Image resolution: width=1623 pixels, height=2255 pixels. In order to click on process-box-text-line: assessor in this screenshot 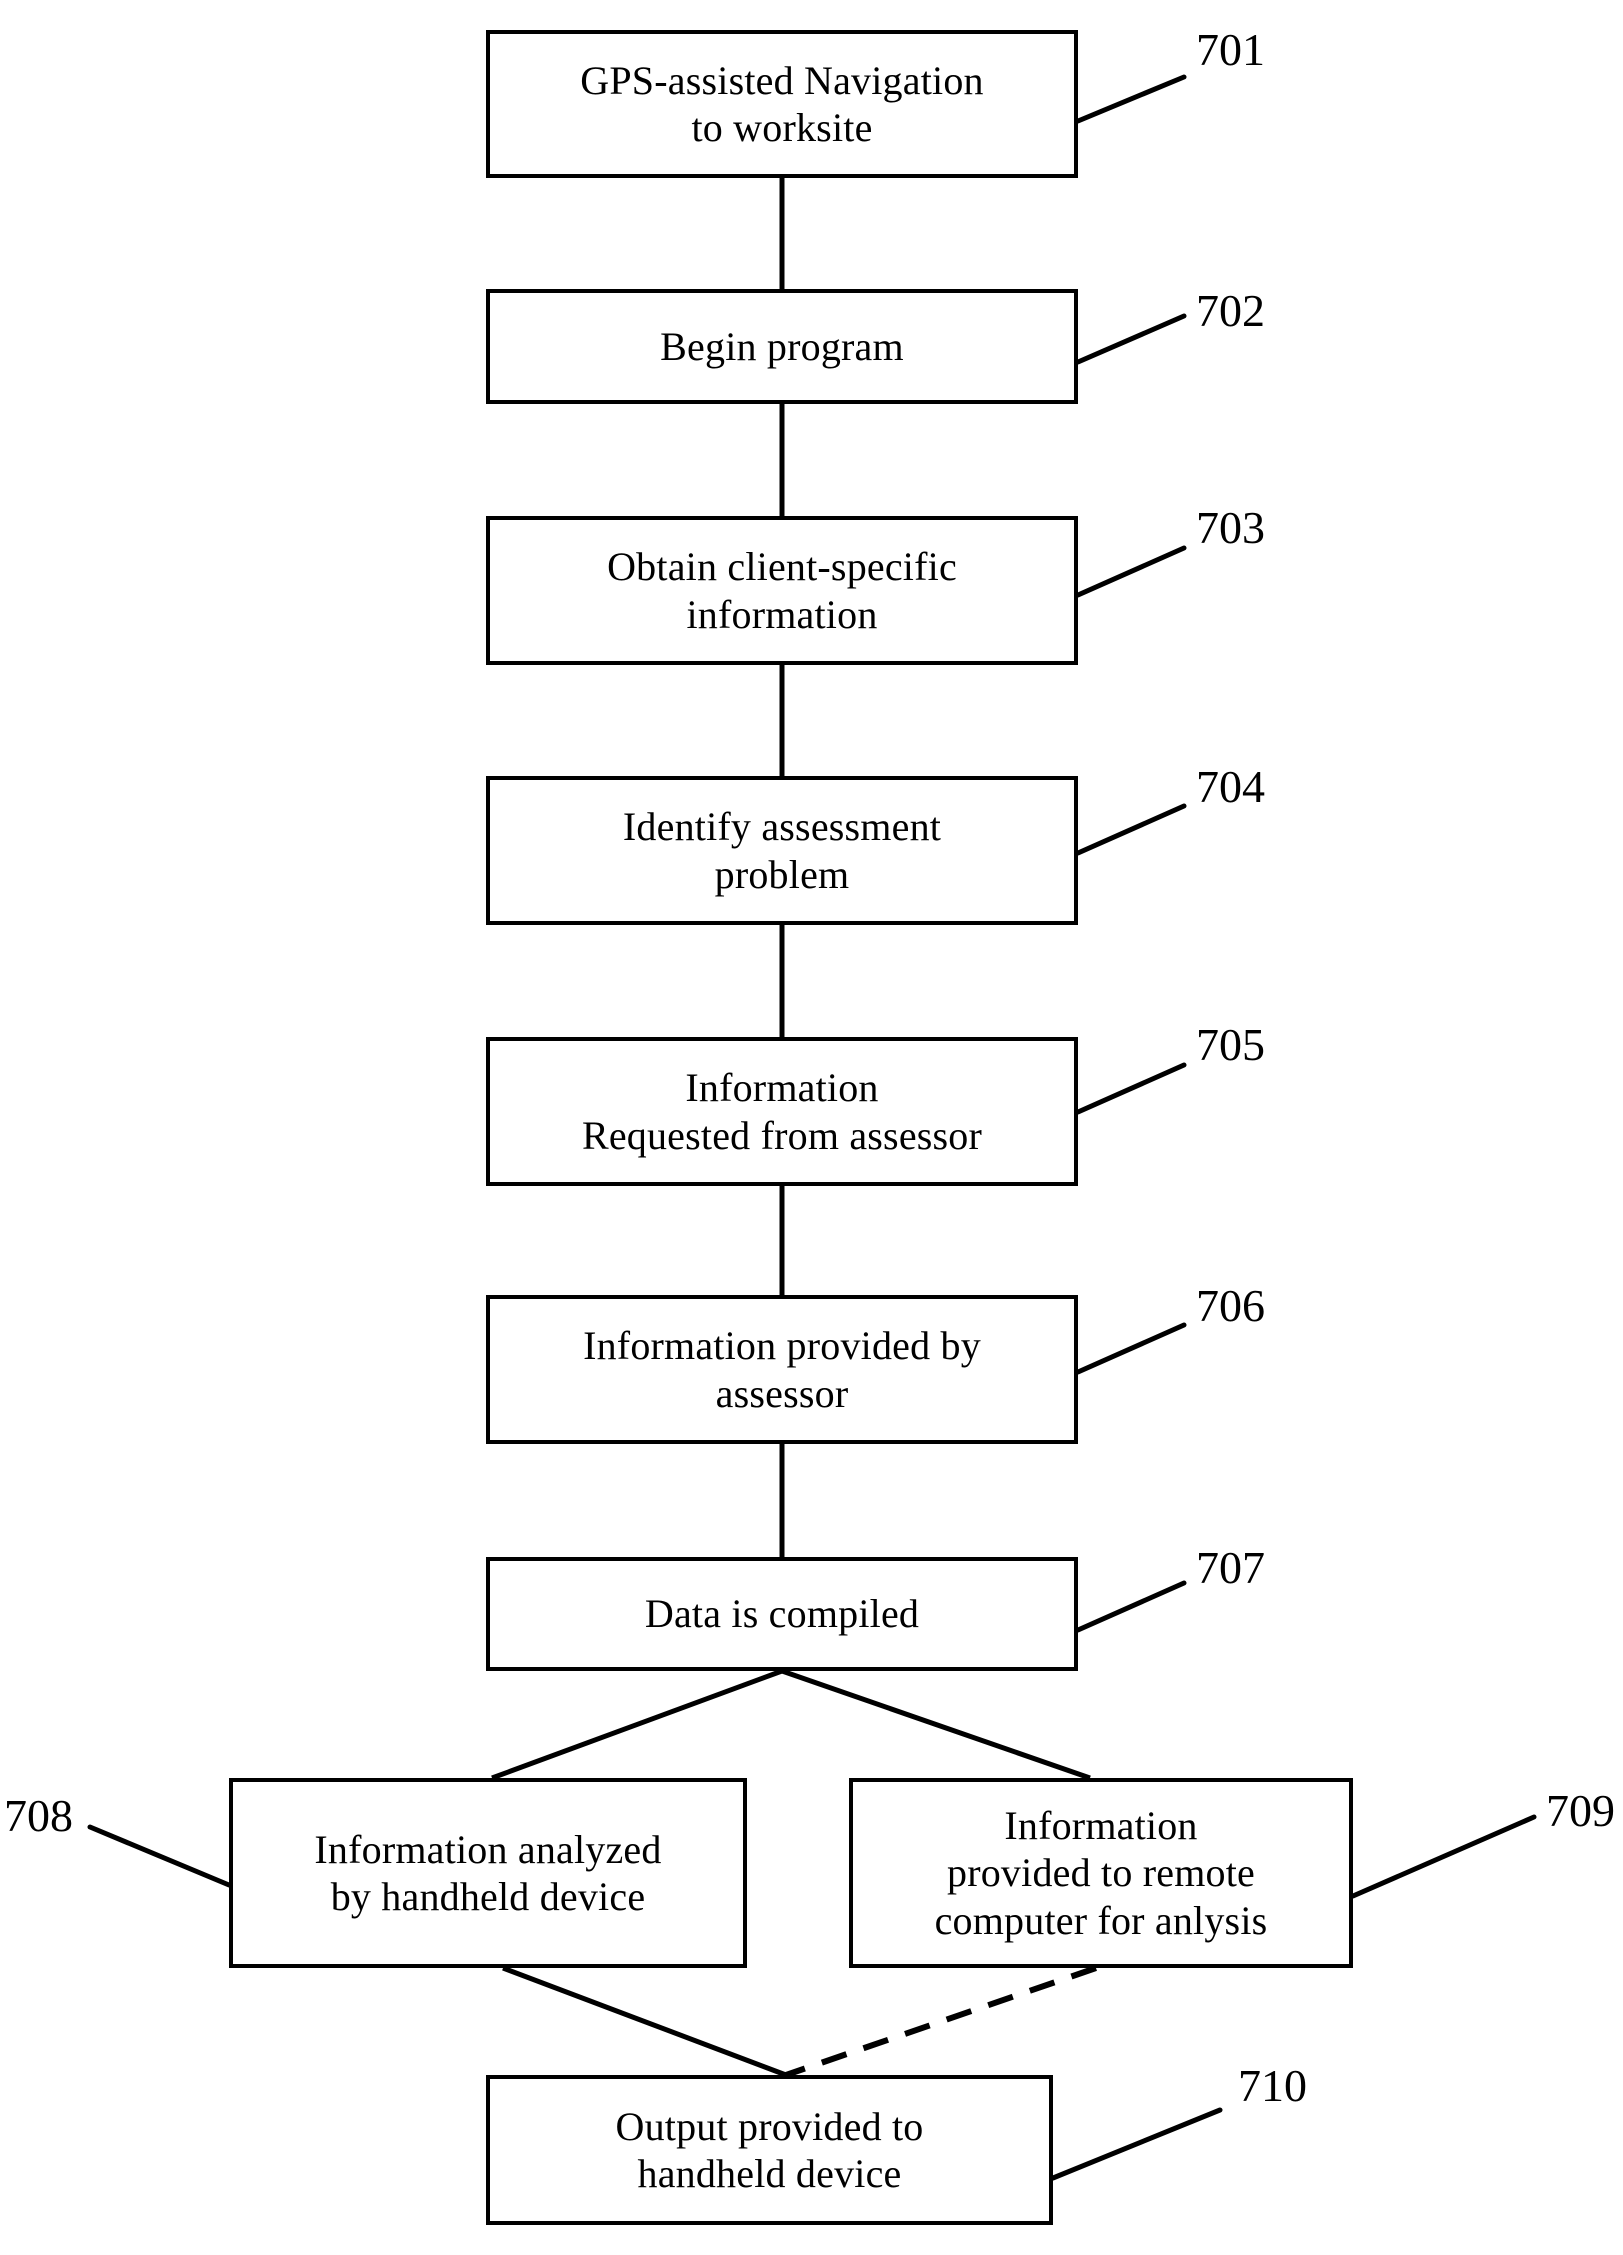, I will do `click(782, 1393)`.